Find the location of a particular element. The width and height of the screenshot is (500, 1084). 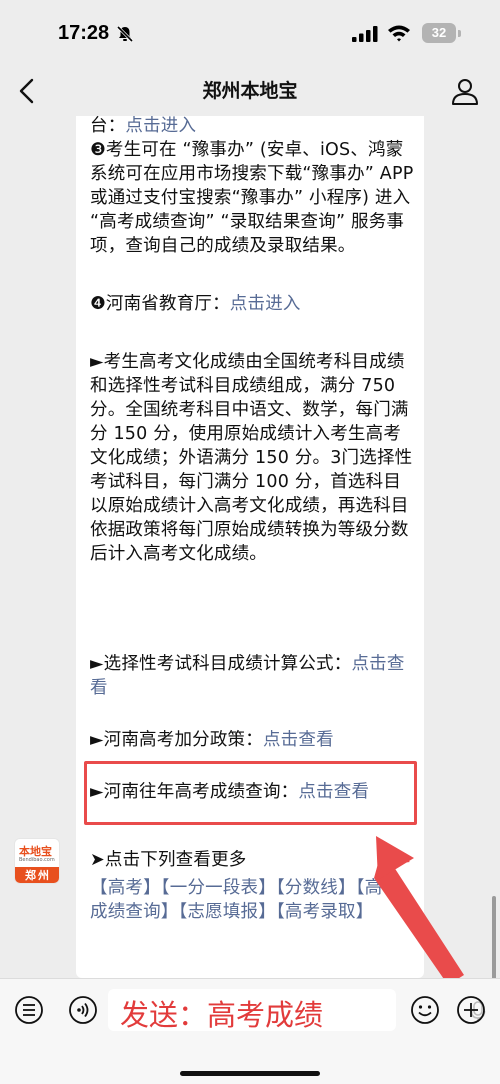

chat-title: 郑州本地宝 is located at coordinates (250, 91).